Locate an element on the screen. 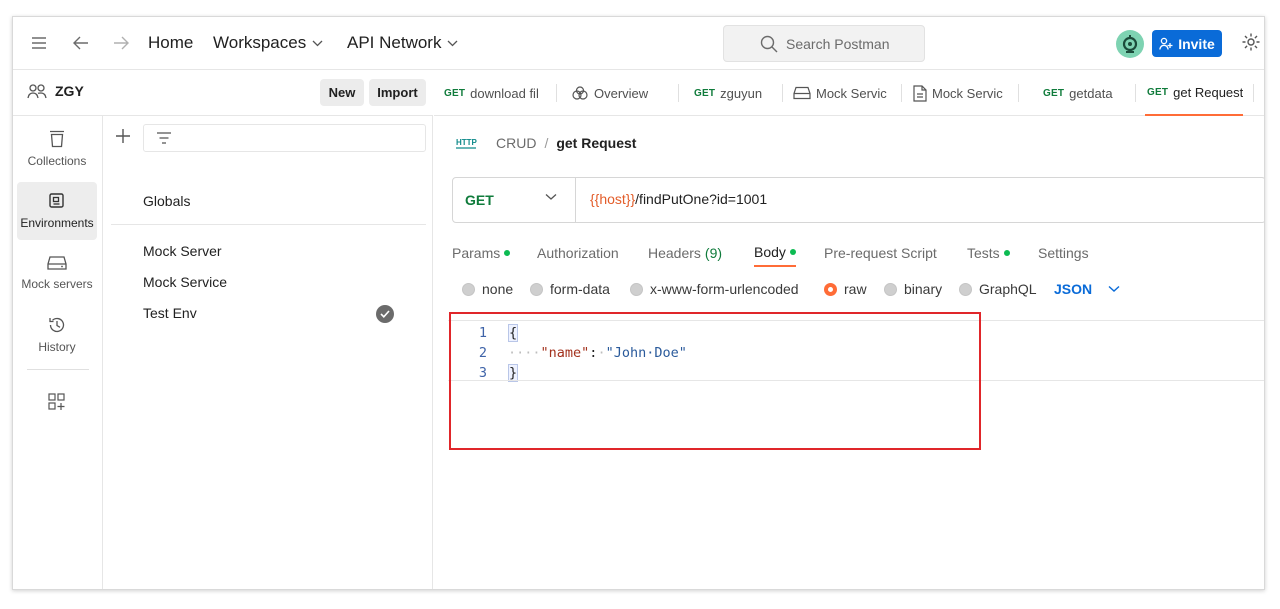  tab-authorization: Authorization is located at coordinates (578, 253).